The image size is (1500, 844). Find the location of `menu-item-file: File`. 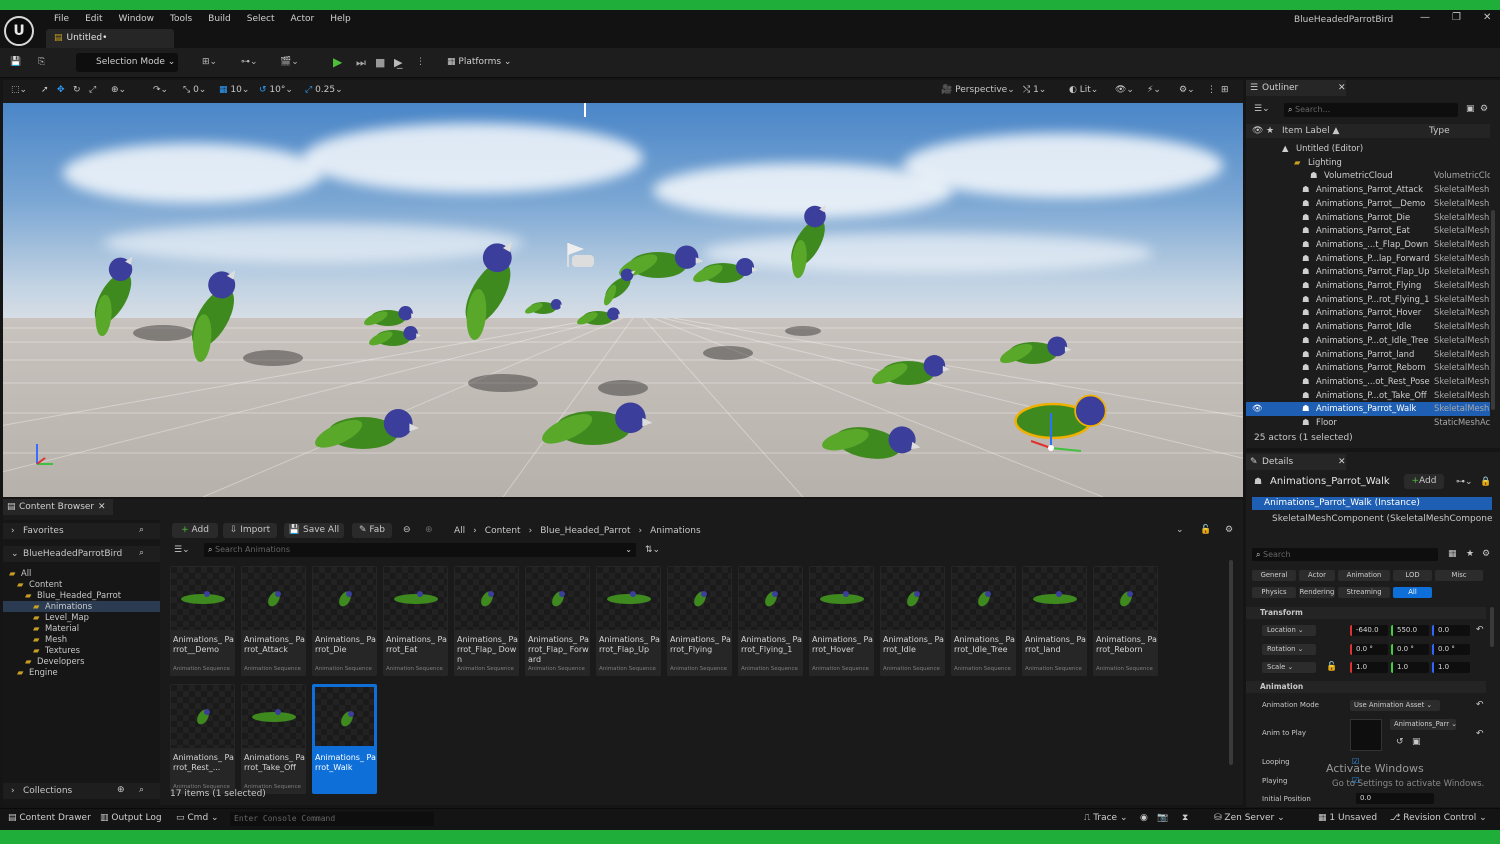

menu-item-file: File is located at coordinates (61, 19).